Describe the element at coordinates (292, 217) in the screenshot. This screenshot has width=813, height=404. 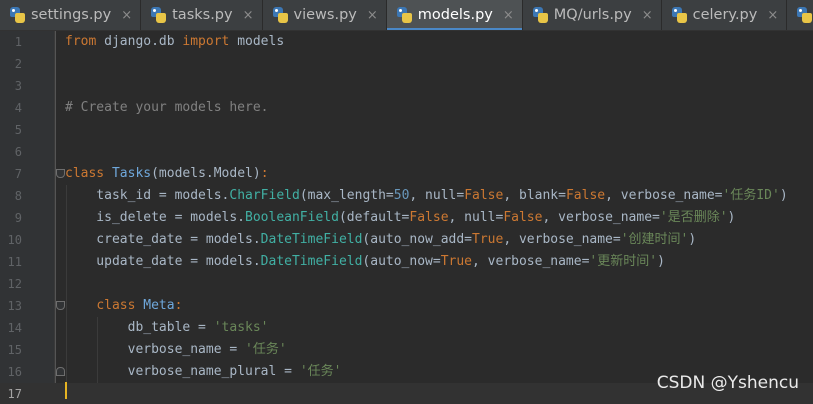
I see `code-token: BooleanField` at that location.